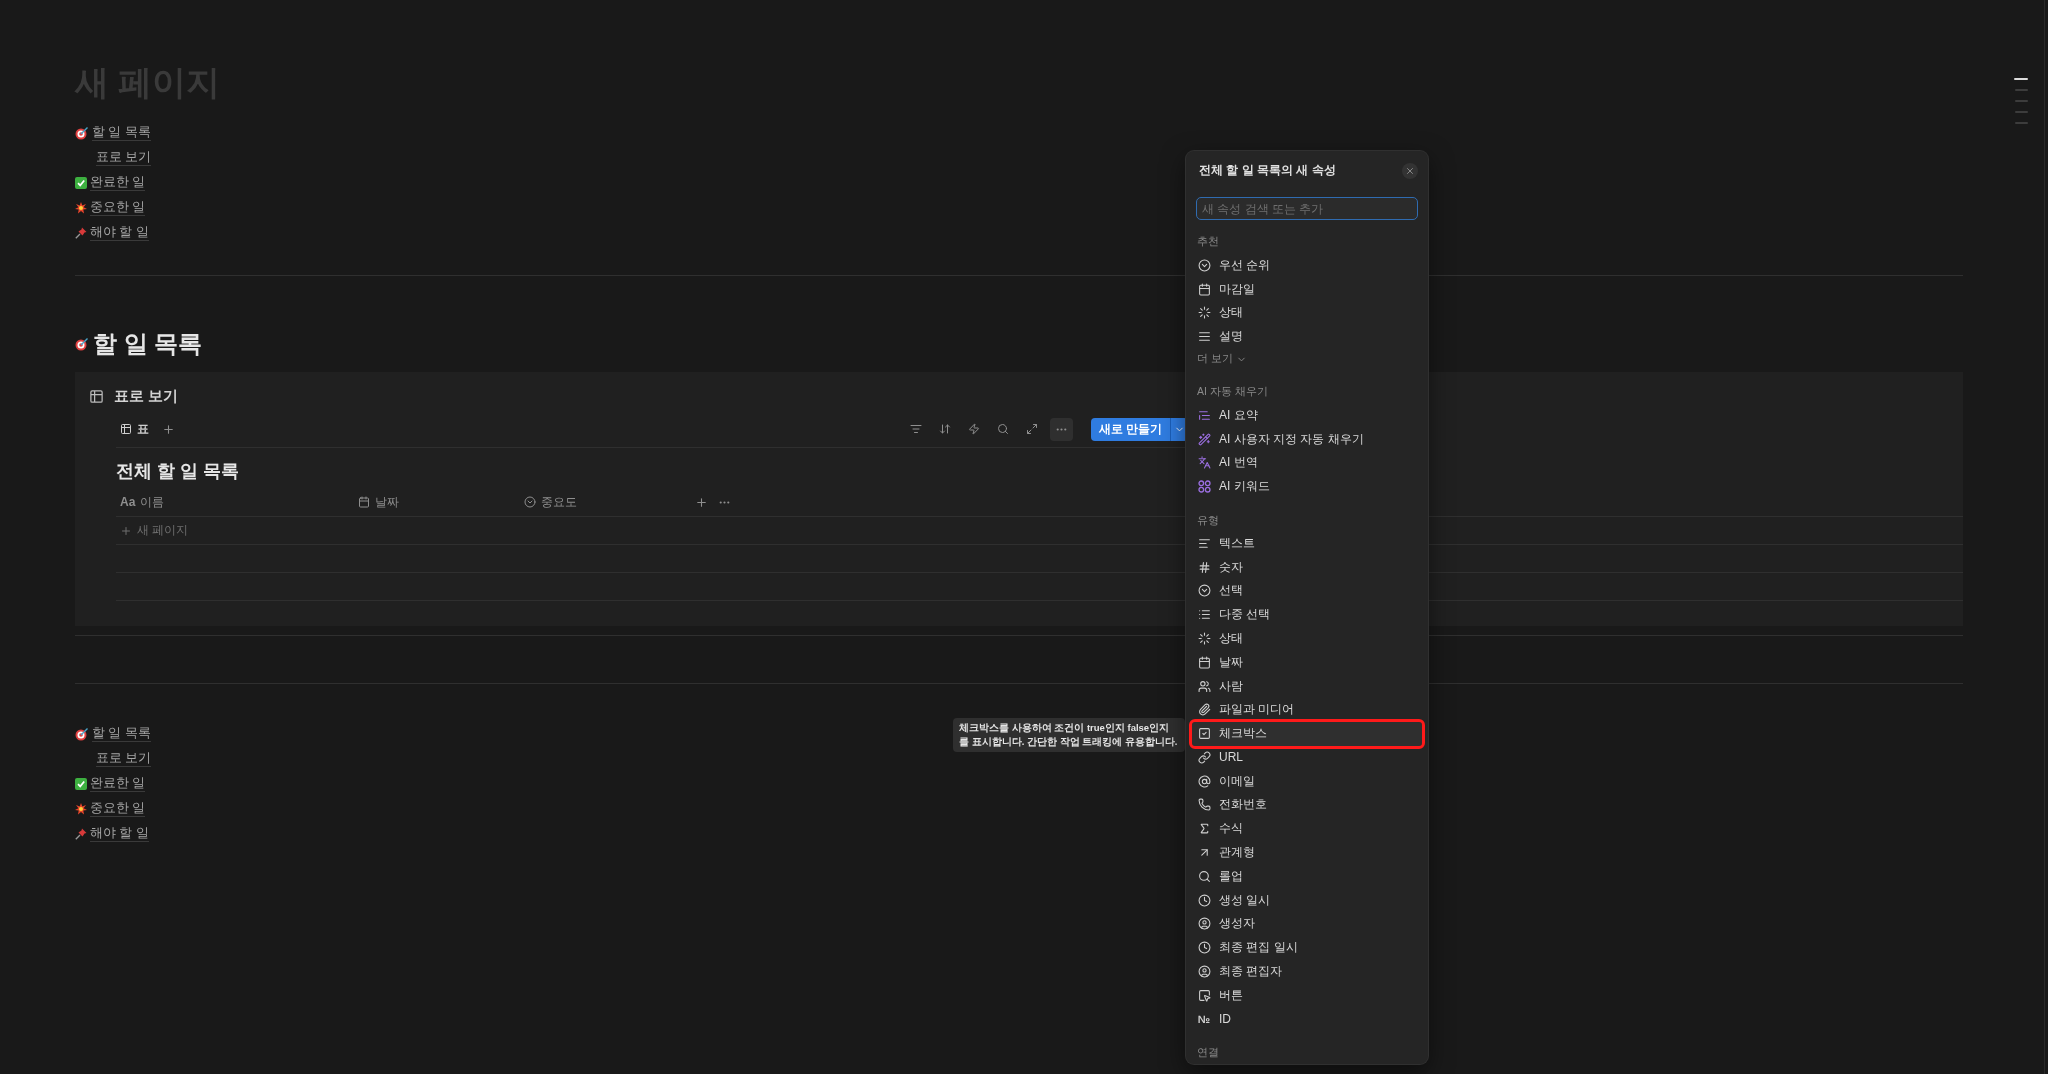 The height and width of the screenshot is (1074, 2048). What do you see at coordinates (1307, 567) in the screenshot?
I see `menu-item: 숫자` at bounding box center [1307, 567].